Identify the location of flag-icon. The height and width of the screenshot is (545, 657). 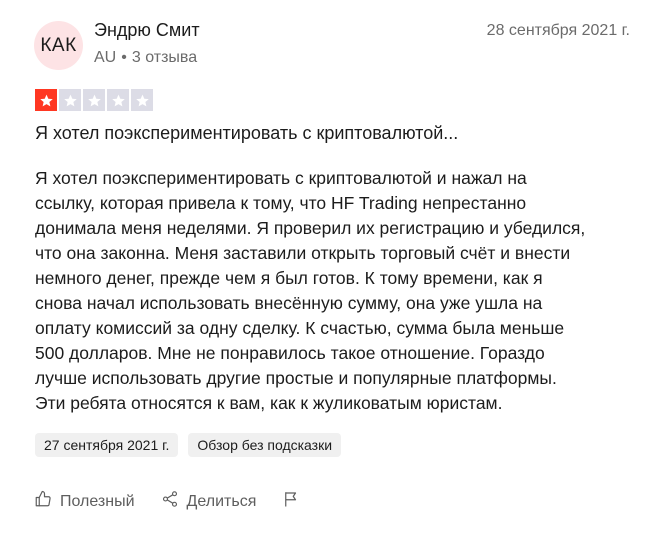
(291, 501).